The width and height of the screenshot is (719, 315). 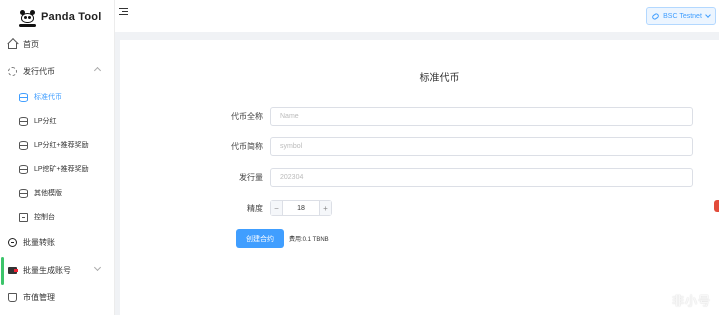 I want to click on scroll-indicator, so click(x=2, y=271).